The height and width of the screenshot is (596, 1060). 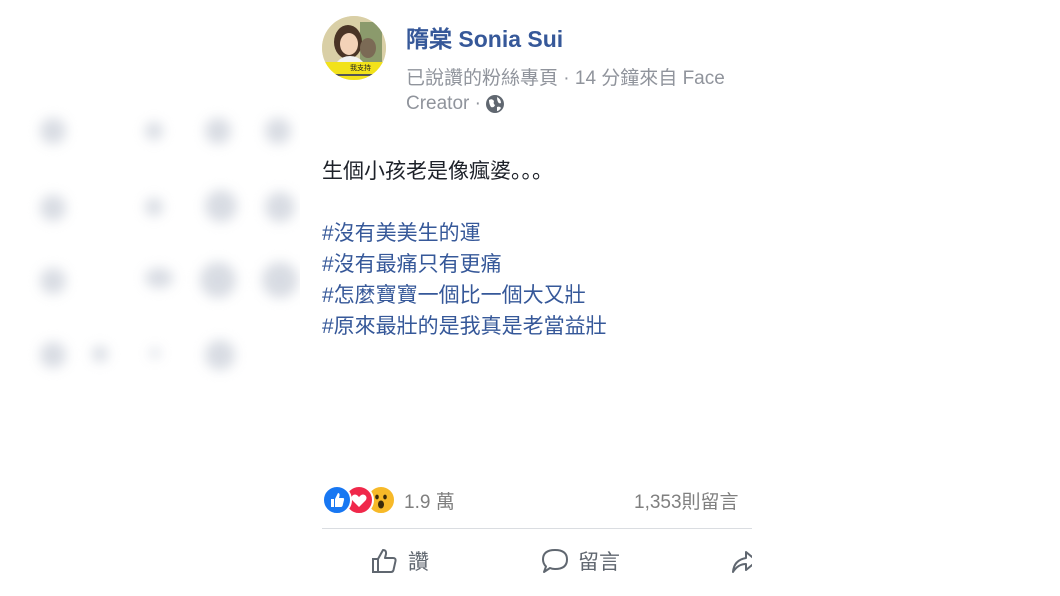 I want to click on post-meta-creator: Creator ·, so click(x=443, y=104).